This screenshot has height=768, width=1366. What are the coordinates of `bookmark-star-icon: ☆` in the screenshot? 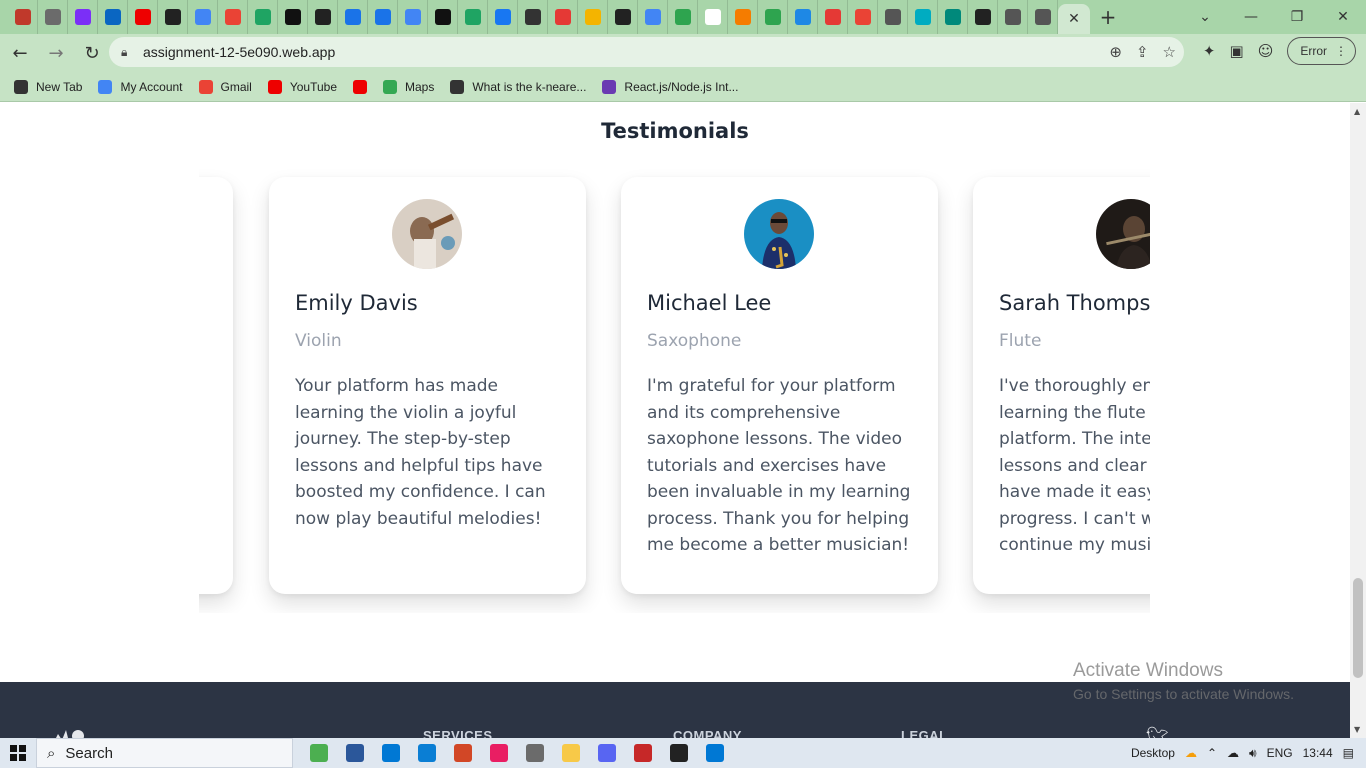 It's located at (1169, 52).